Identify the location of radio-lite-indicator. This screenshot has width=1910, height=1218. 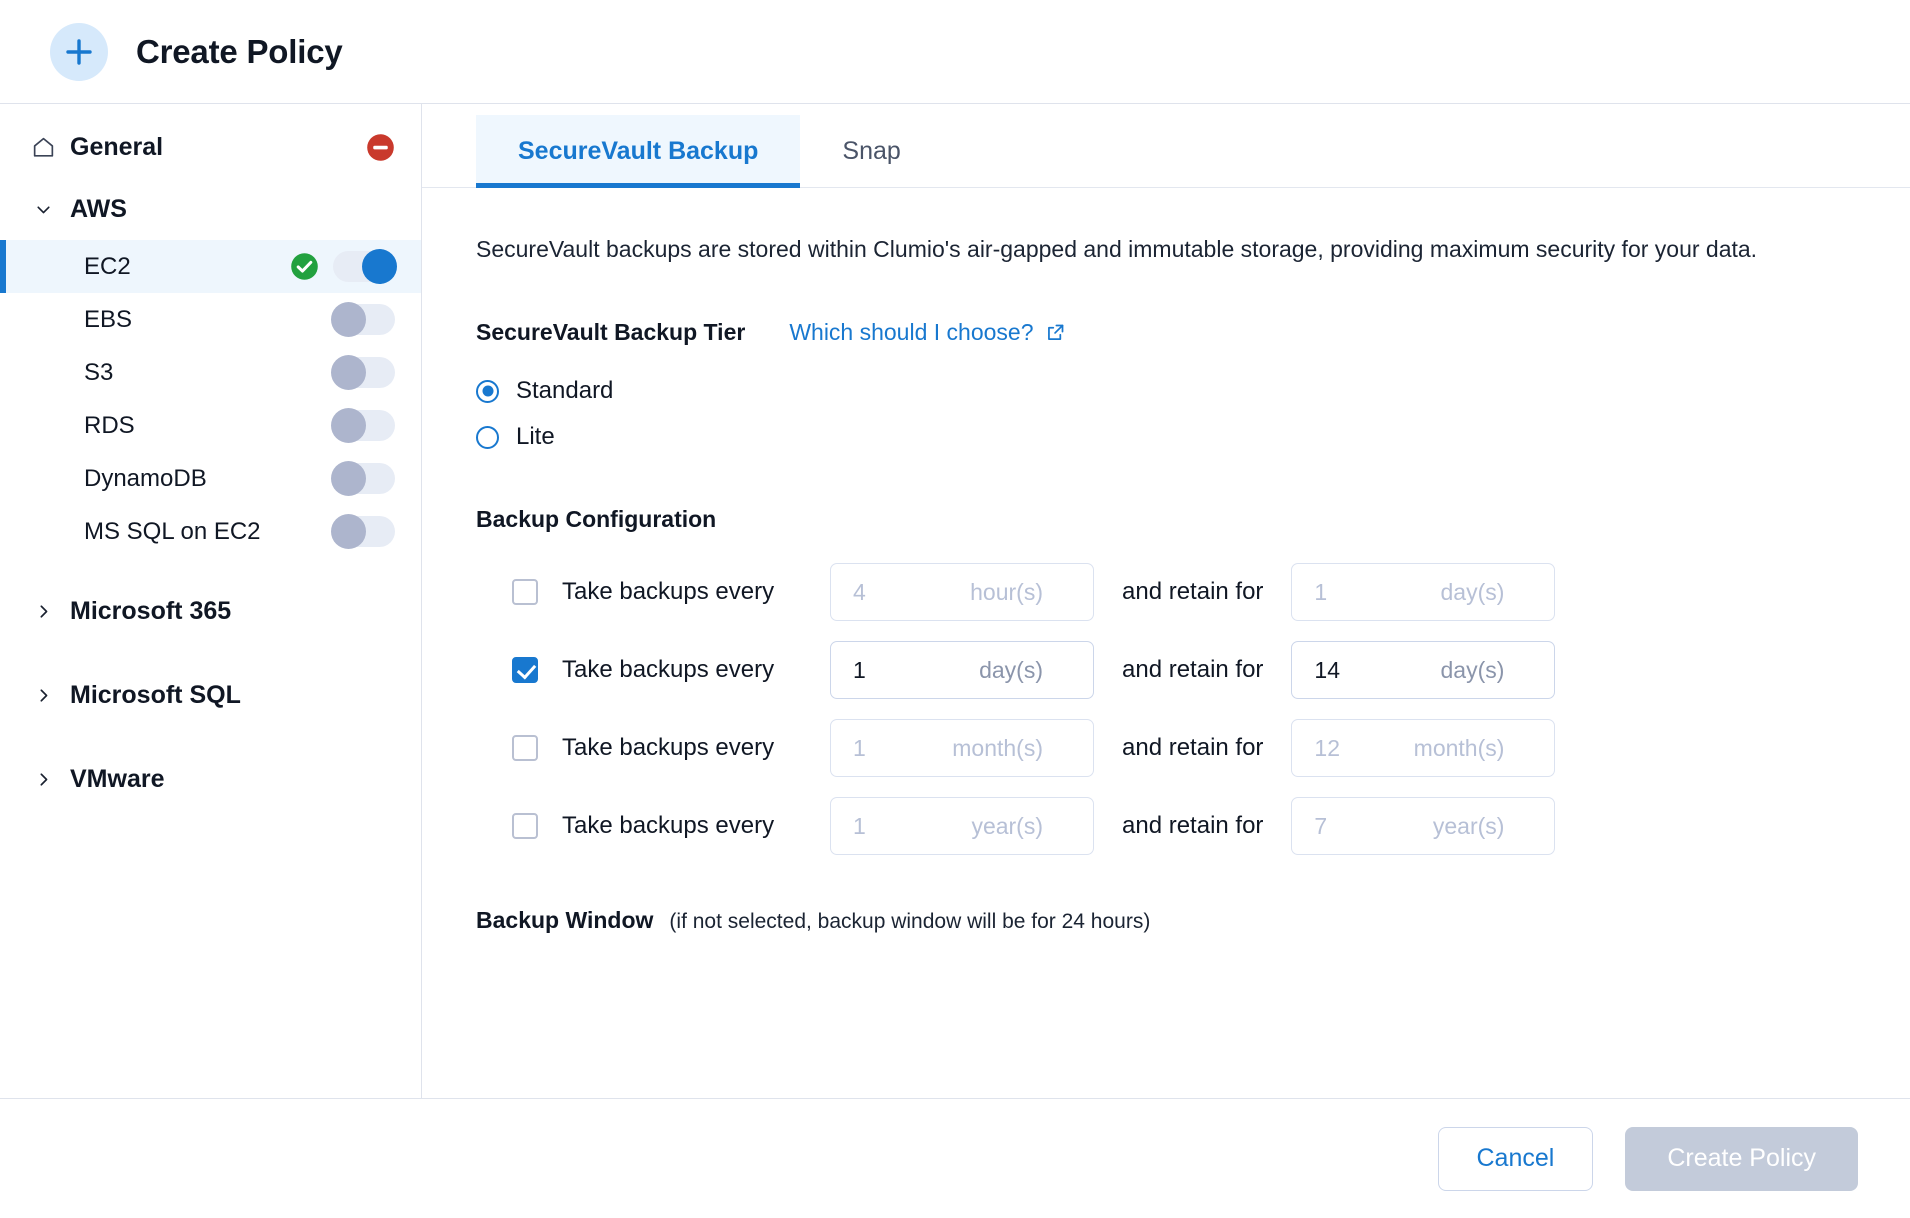
(487, 437).